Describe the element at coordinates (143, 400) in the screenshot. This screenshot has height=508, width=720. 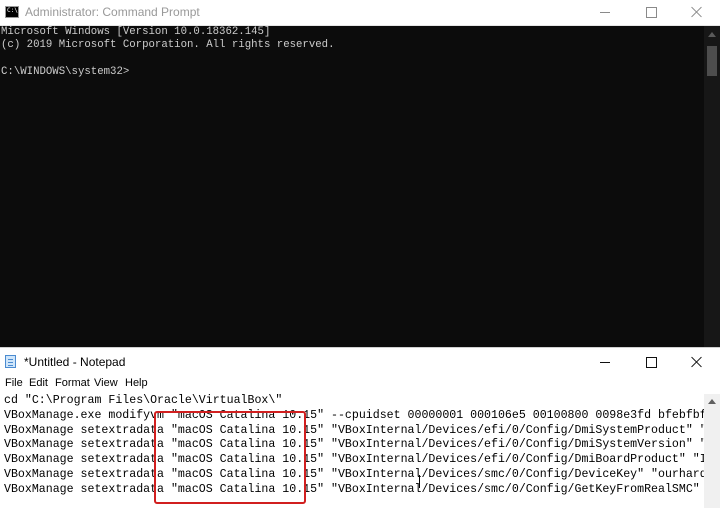
I see `script-line: cd "C:\Program Files\Oracle\VirtualBox\"` at that location.